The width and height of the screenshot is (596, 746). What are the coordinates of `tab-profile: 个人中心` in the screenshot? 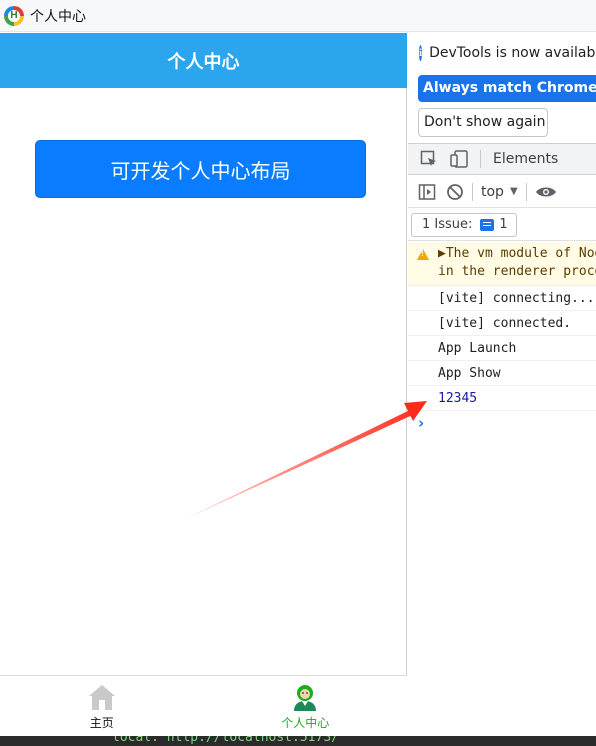 It's located at (306, 706).